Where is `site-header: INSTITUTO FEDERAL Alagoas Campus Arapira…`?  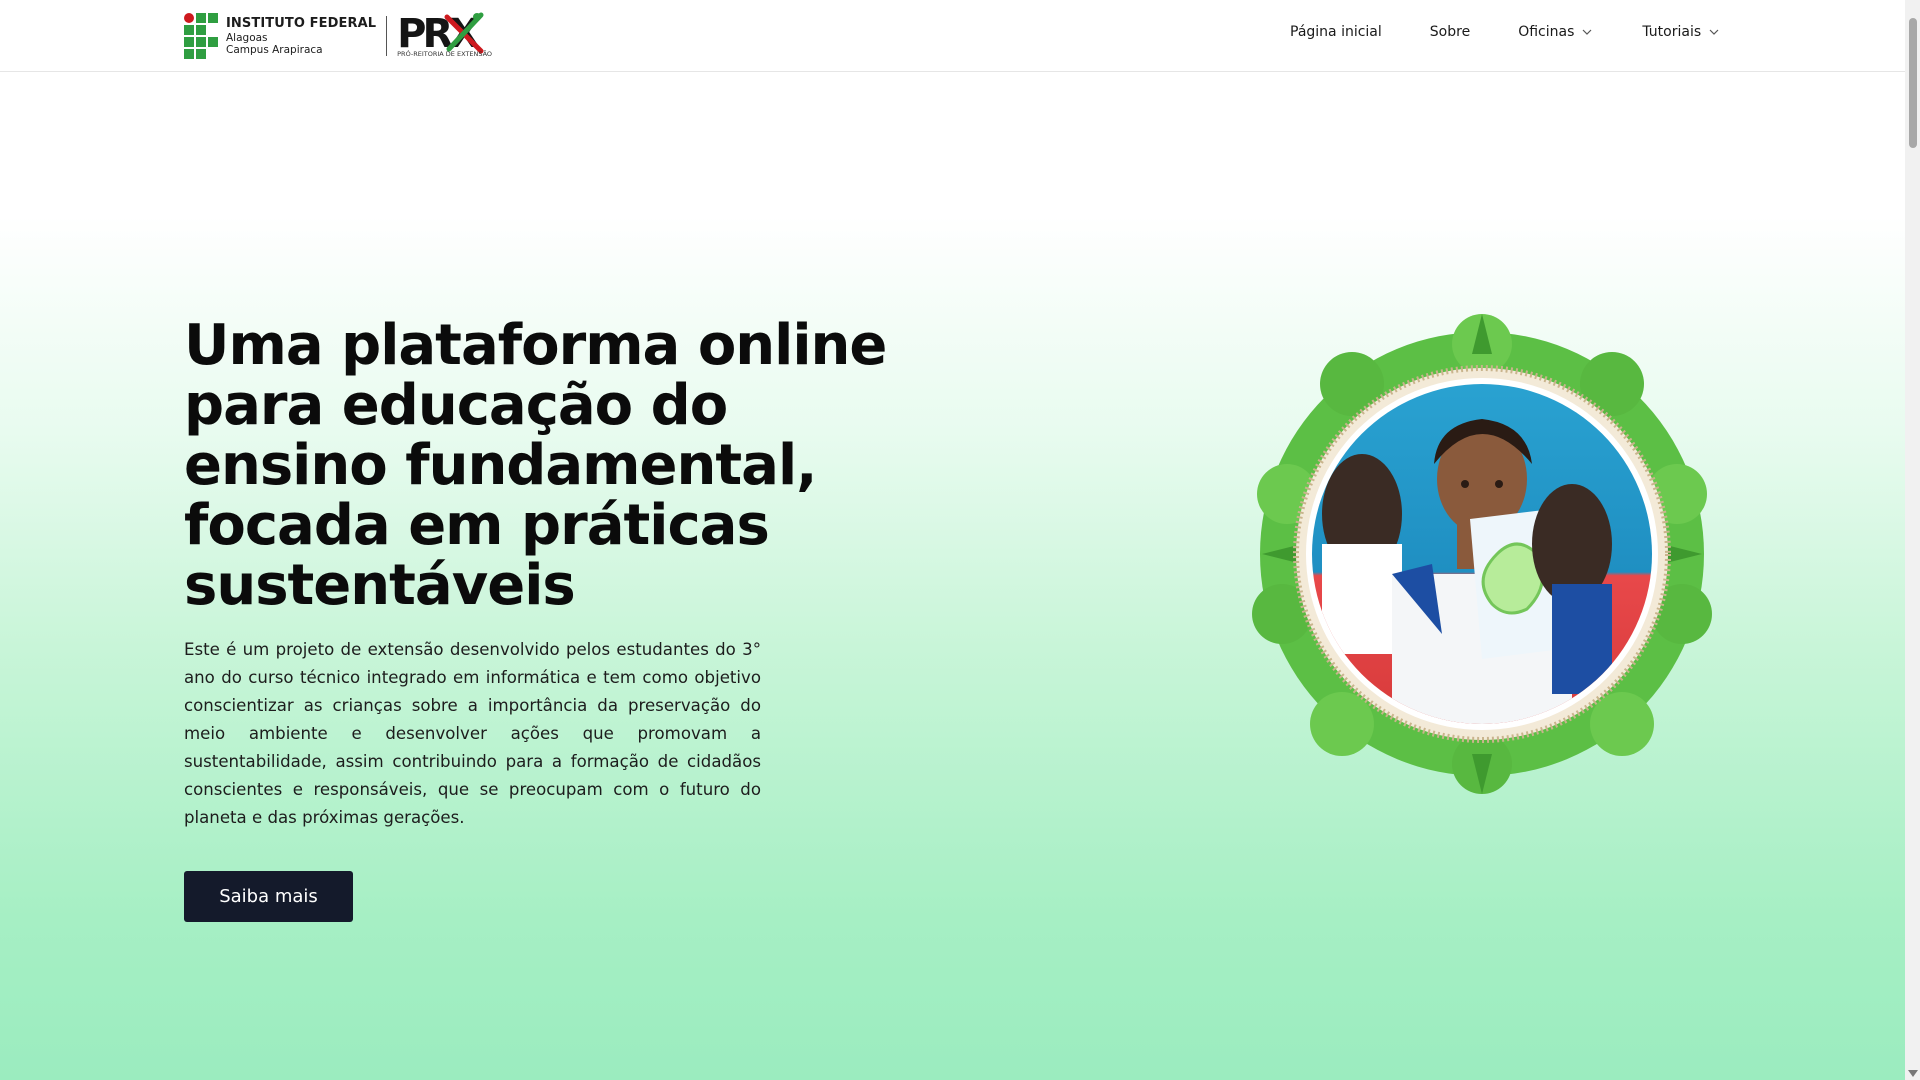 site-header: INSTITUTO FEDERAL Alagoas Campus Arapira… is located at coordinates (952, 36).